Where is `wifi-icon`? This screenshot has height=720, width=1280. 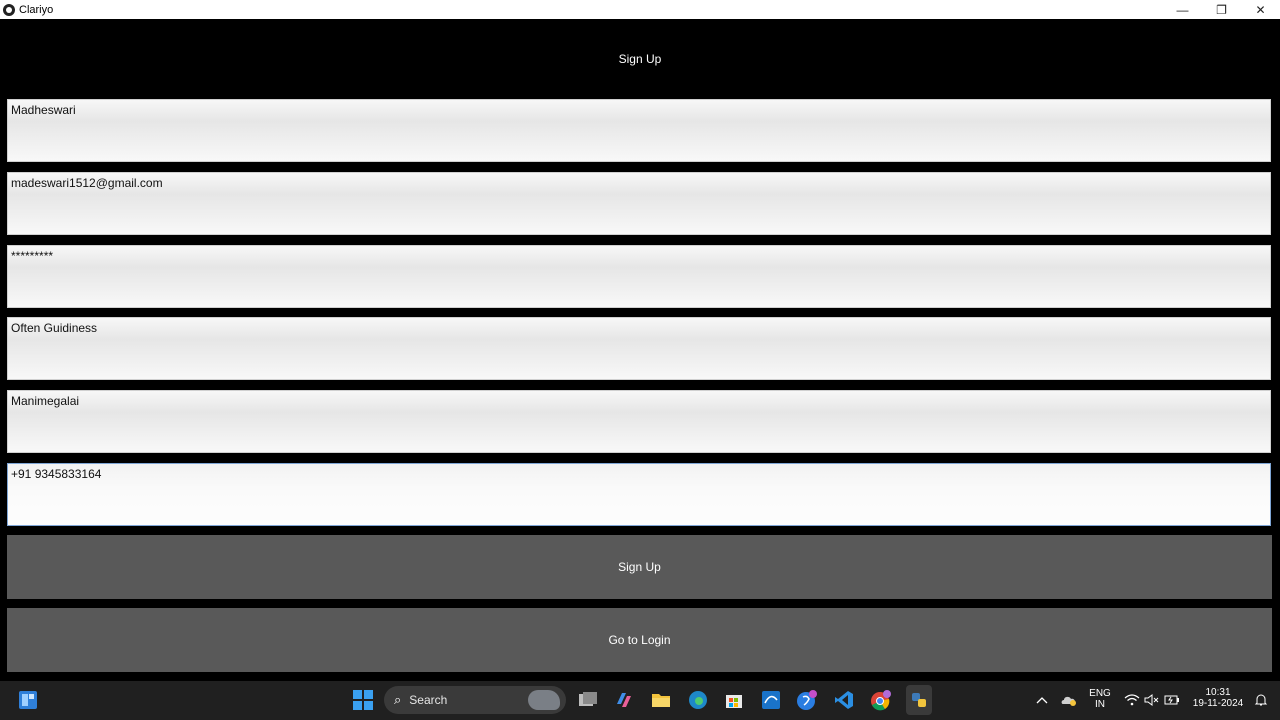 wifi-icon is located at coordinates (1132, 700).